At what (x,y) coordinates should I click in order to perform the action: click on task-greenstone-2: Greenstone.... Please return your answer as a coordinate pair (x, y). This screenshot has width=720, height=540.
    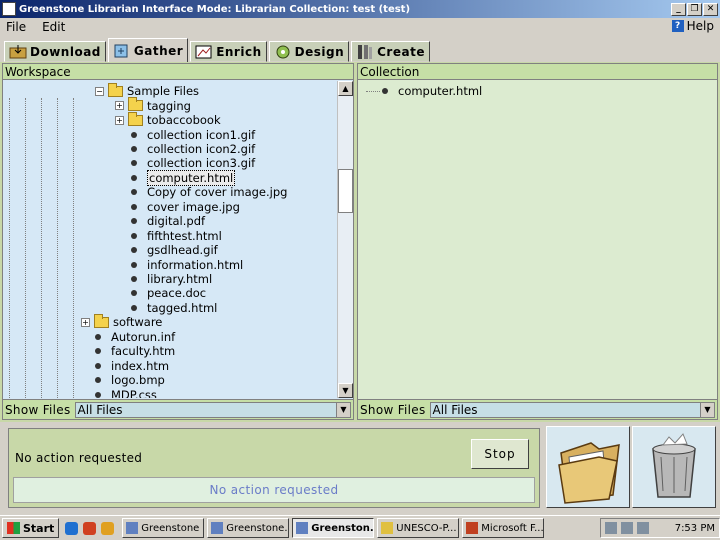
    Looking at the image, I should click on (248, 528).